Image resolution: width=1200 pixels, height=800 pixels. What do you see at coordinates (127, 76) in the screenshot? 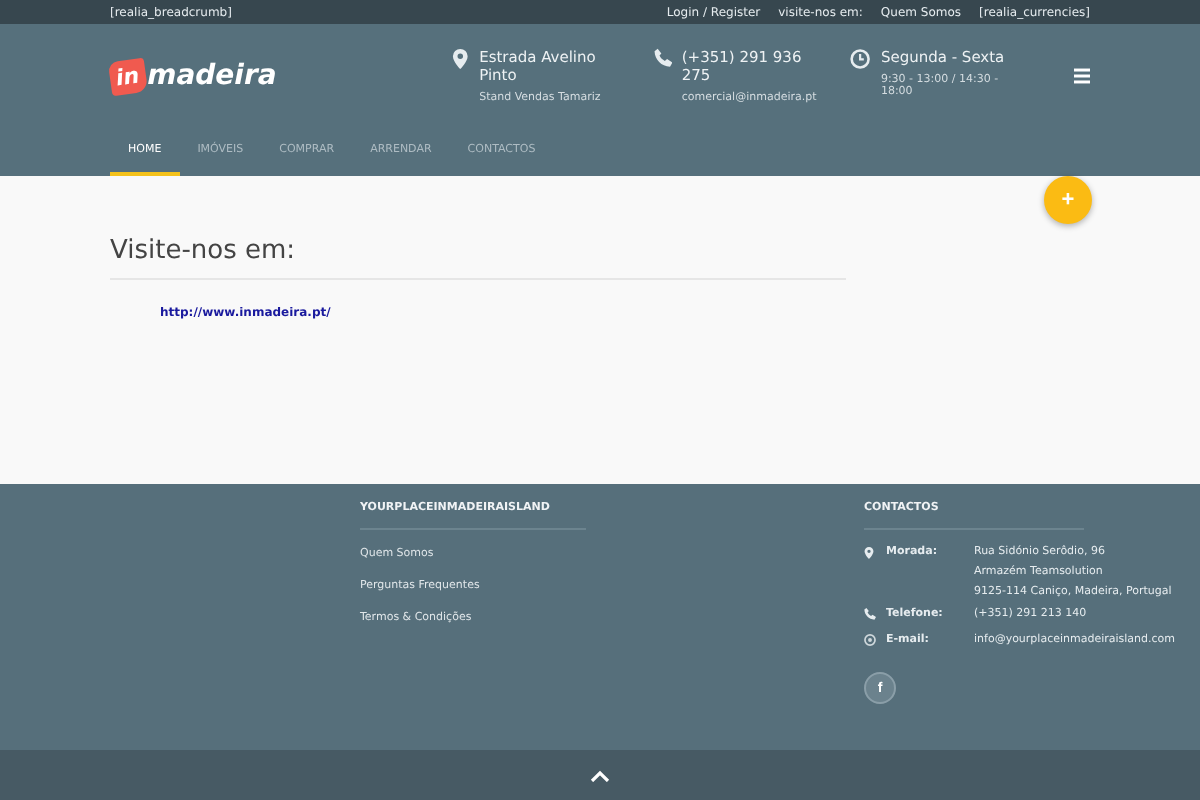
I see `logo-badge: in` at bounding box center [127, 76].